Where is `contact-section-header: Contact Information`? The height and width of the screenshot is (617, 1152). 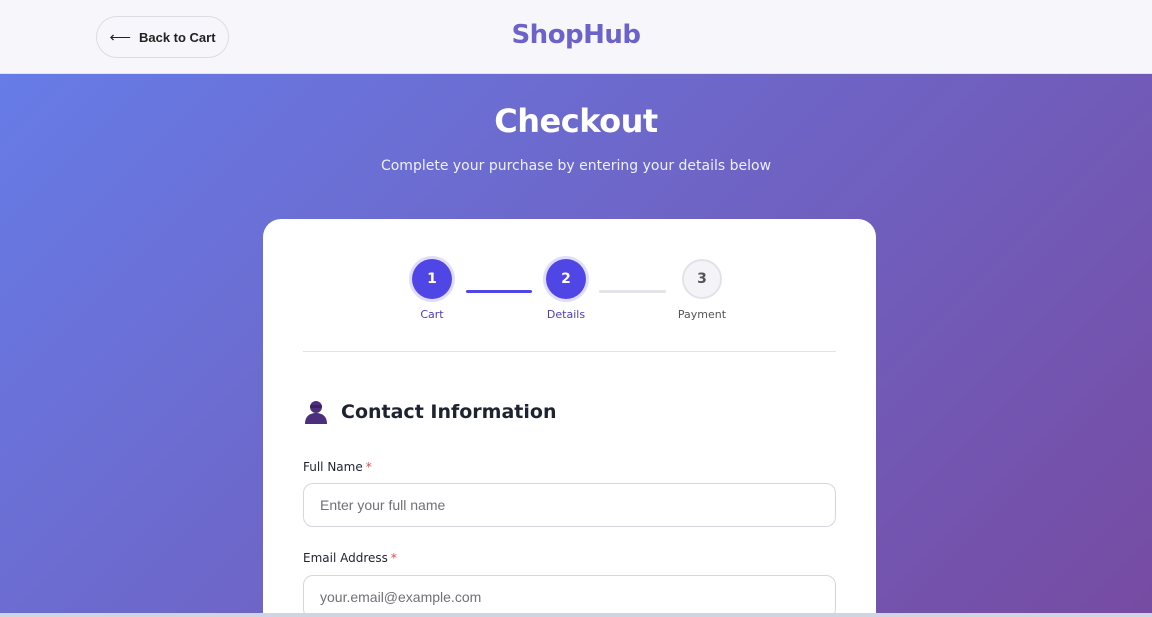
contact-section-header: Contact Information is located at coordinates (429, 412).